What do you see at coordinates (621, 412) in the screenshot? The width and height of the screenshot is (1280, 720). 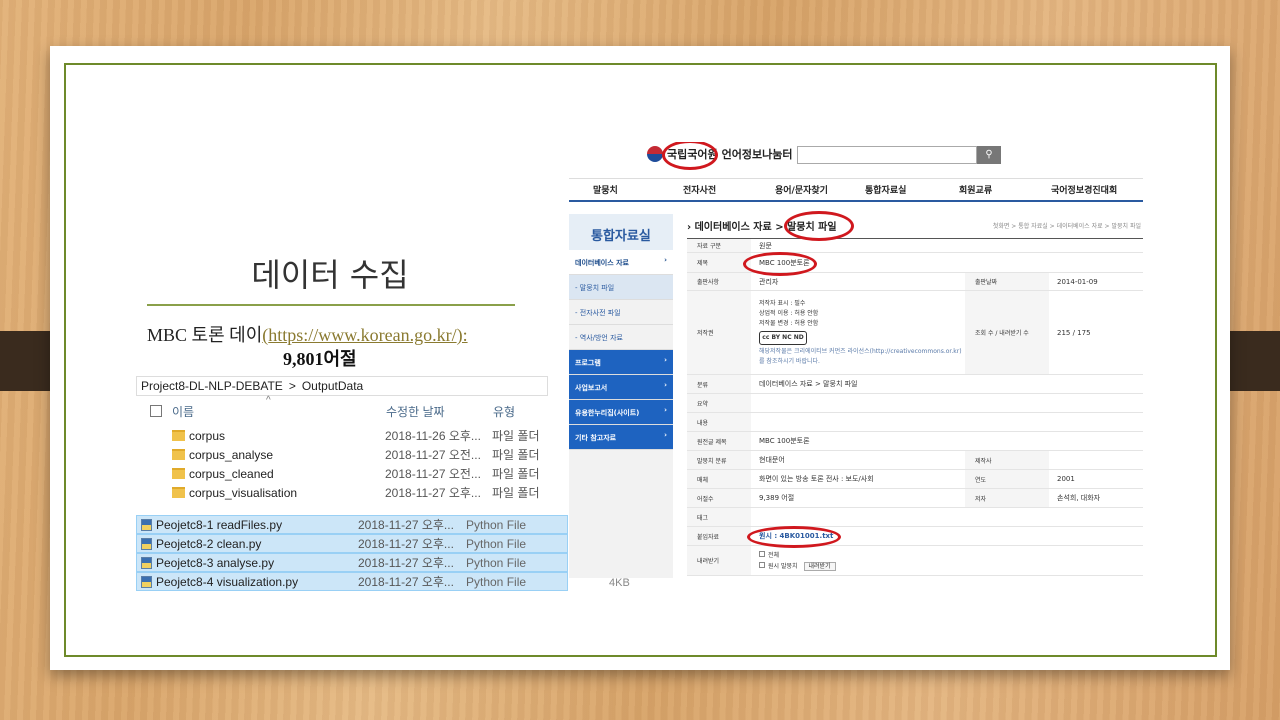 I see `sidebar-item: 유용한누리집(사이트) ›` at bounding box center [621, 412].